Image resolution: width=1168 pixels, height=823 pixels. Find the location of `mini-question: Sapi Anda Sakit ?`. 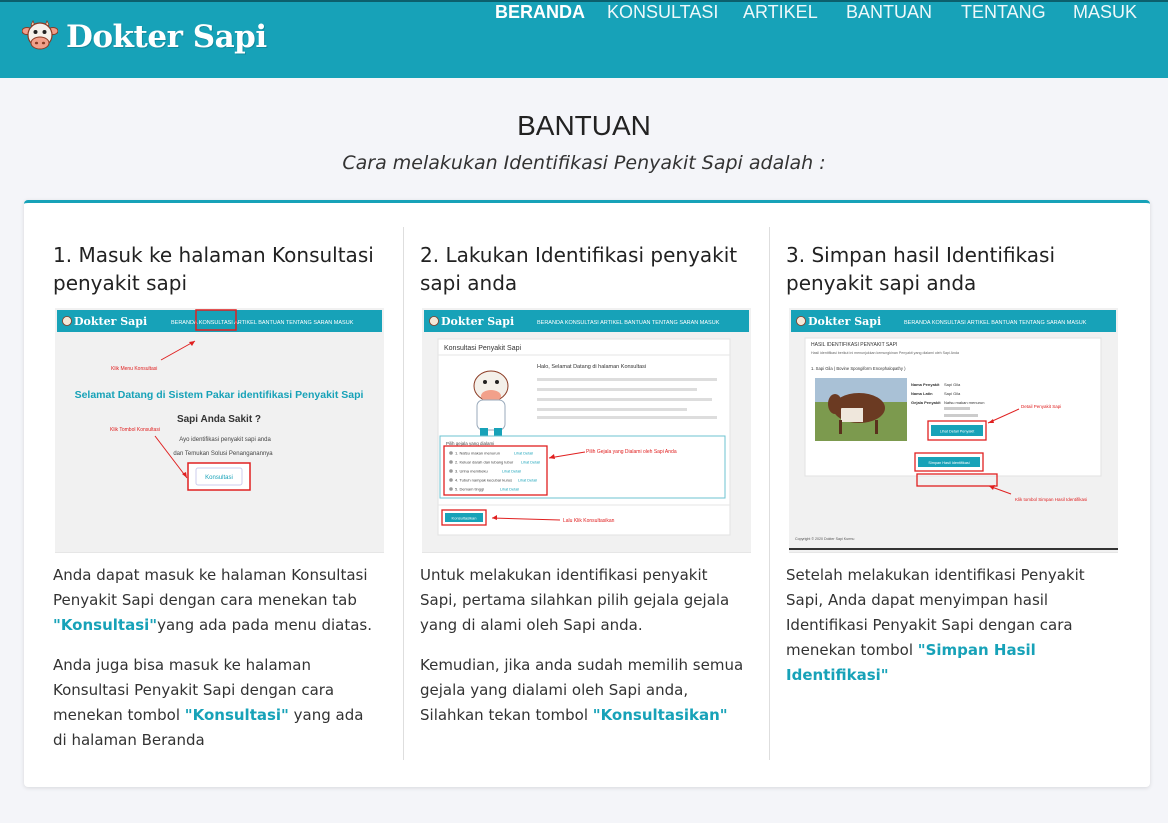

mini-question: Sapi Anda Sakit ? is located at coordinates (219, 419).